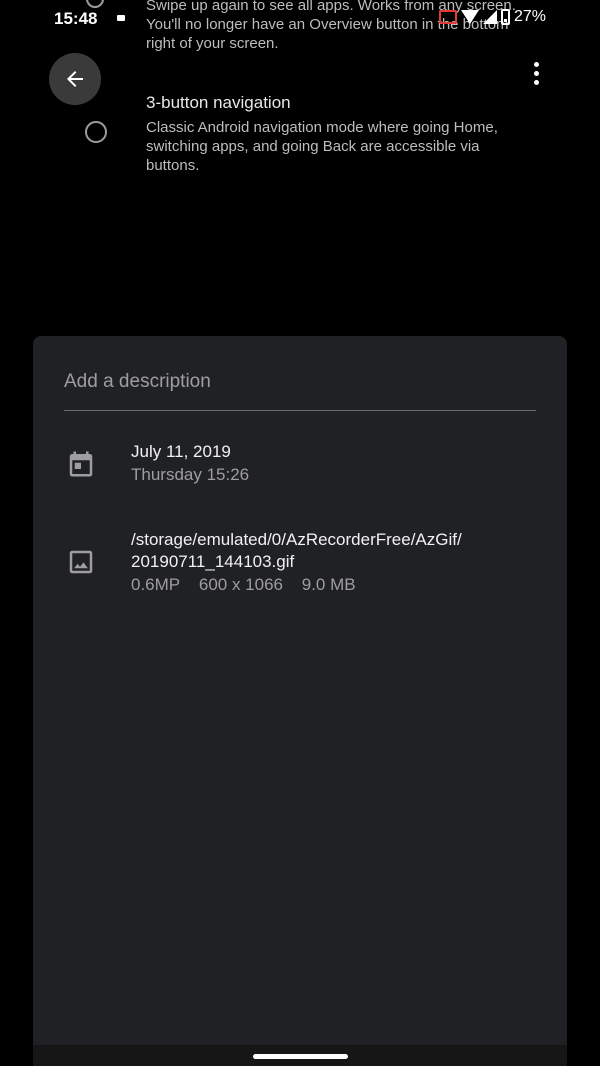 Image resolution: width=600 pixels, height=1066 pixels. I want to click on status-time: 15:48, so click(76, 18).